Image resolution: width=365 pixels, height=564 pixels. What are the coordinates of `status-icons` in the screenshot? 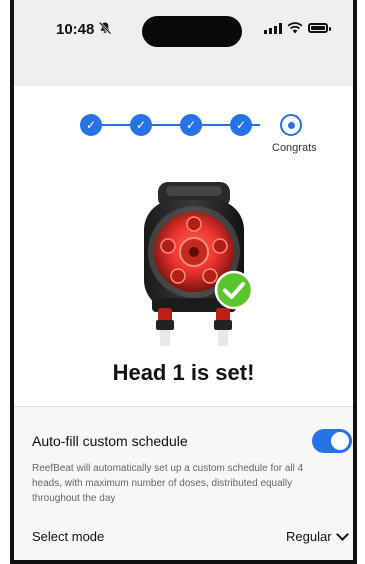 It's located at (297, 28).